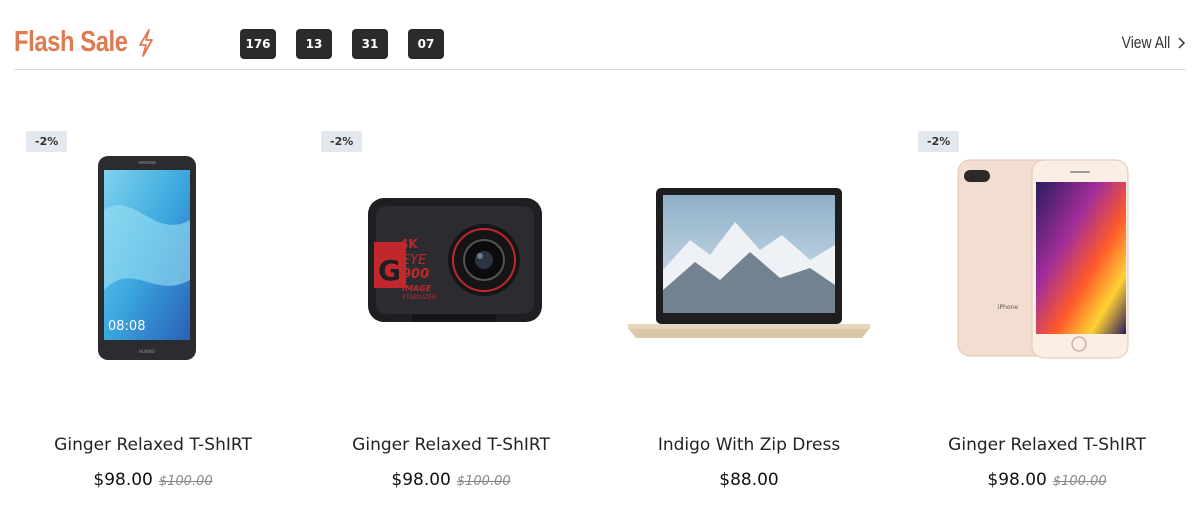 The width and height of the screenshot is (1194, 519). I want to click on view-all-link: View All, so click(1148, 43).